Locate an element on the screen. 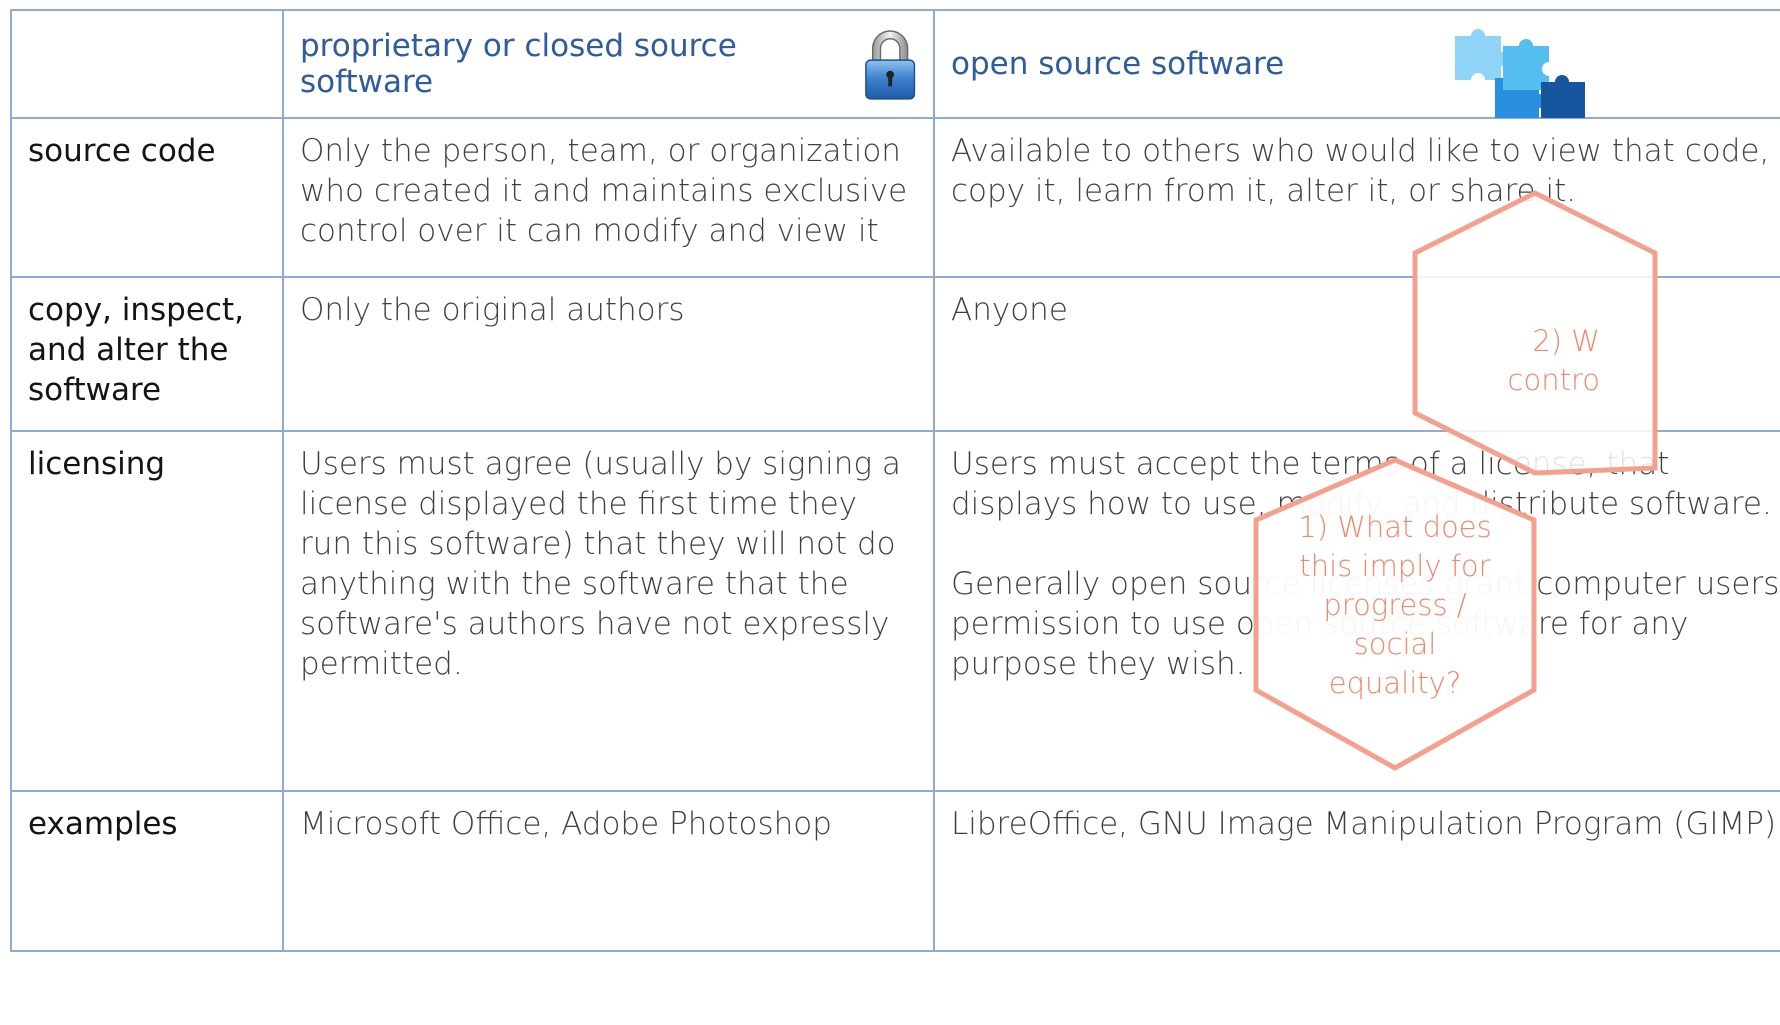 This screenshot has height=1025, width=1780. header-cell-proprietary: proprietary or closed source software is located at coordinates (608, 64).